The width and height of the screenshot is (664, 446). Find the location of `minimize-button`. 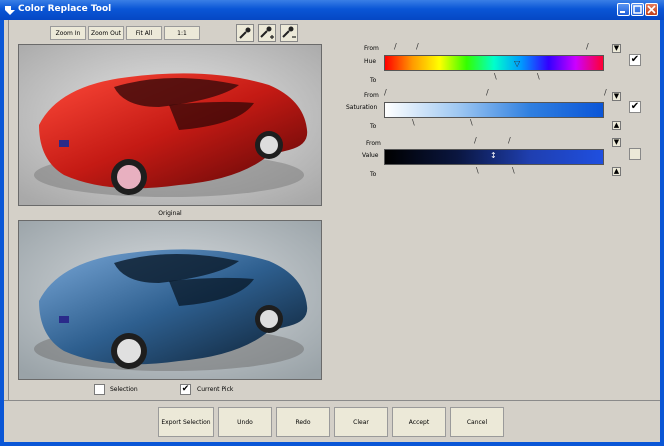

minimize-button is located at coordinates (623, 9).